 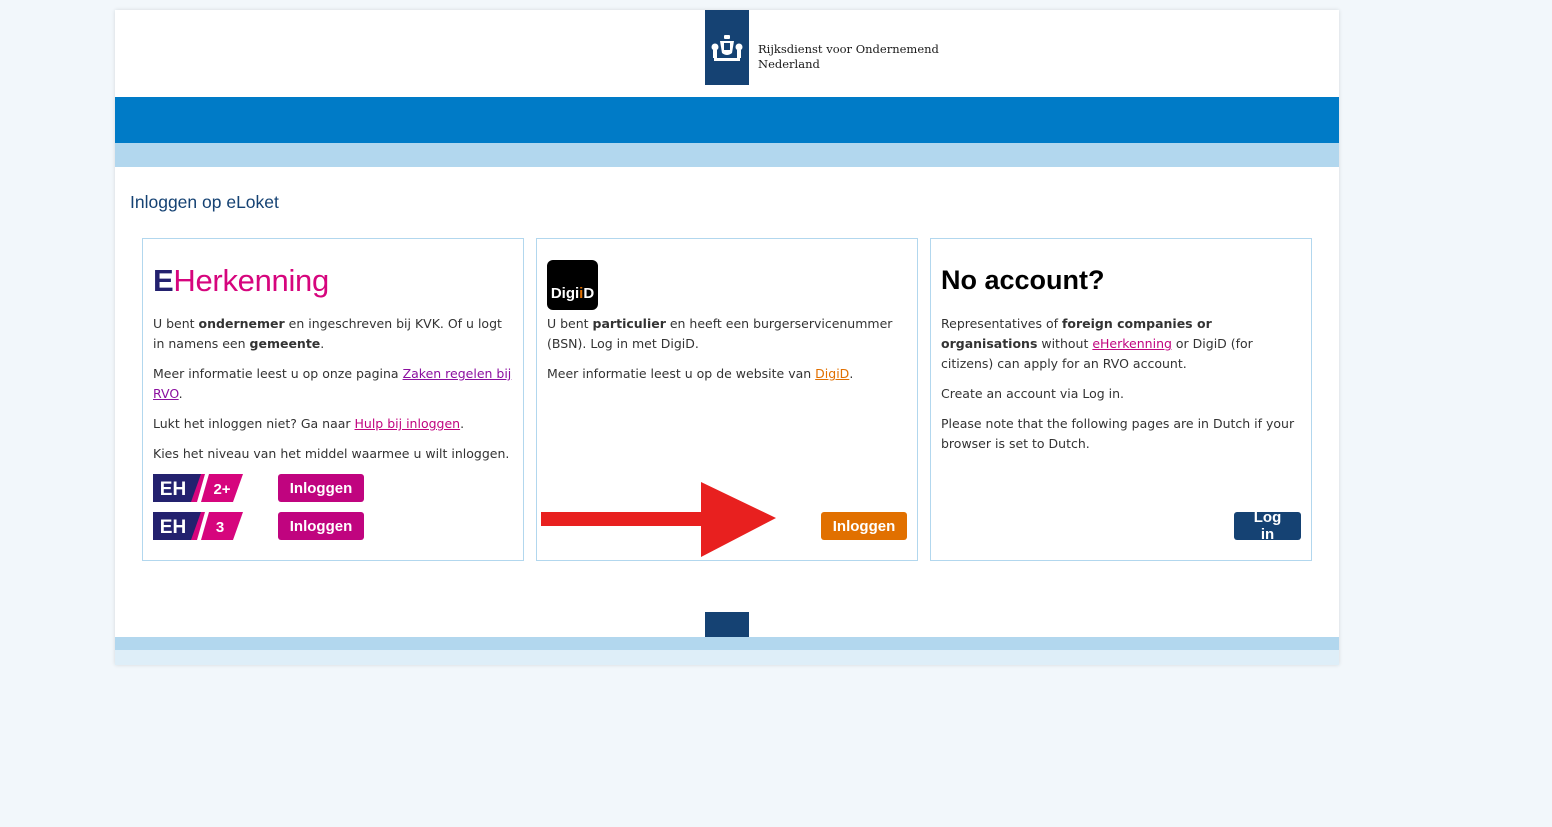 I want to click on digid-logo-icon: Digi iD, so click(x=572, y=285).